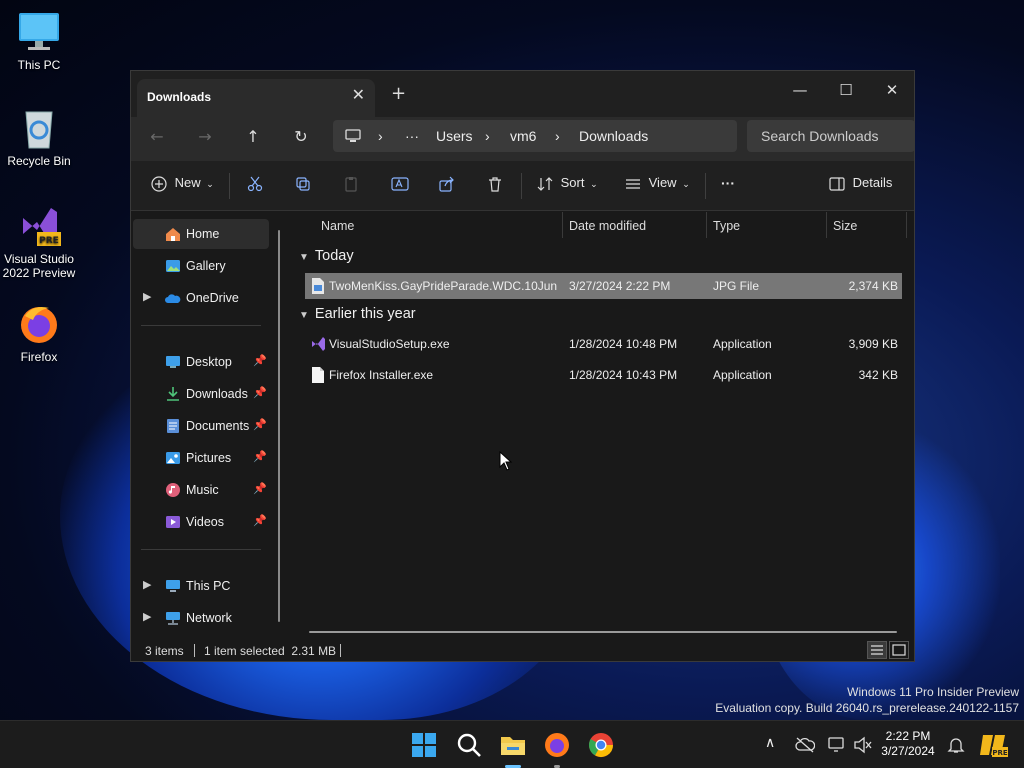  What do you see at coordinates (899, 650) in the screenshot?
I see `tiles-view-button` at bounding box center [899, 650].